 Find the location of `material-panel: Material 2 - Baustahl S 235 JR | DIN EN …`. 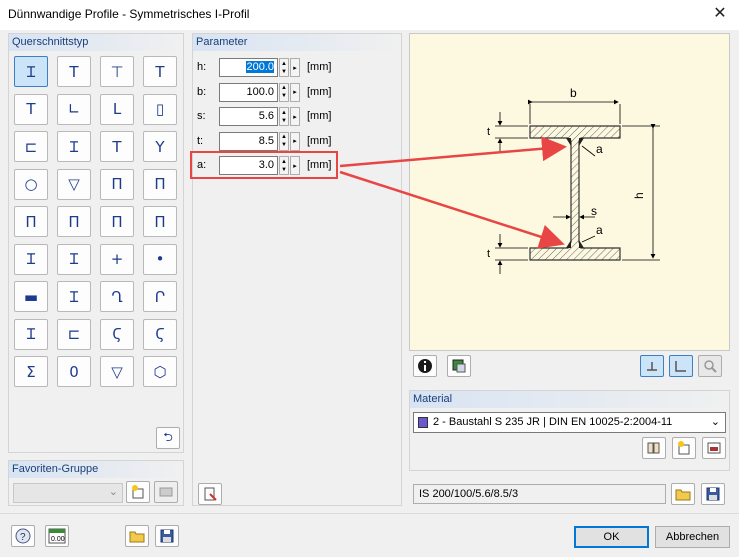

material-panel: Material 2 - Baustahl S 235 JR | DIN EN … is located at coordinates (569, 430).